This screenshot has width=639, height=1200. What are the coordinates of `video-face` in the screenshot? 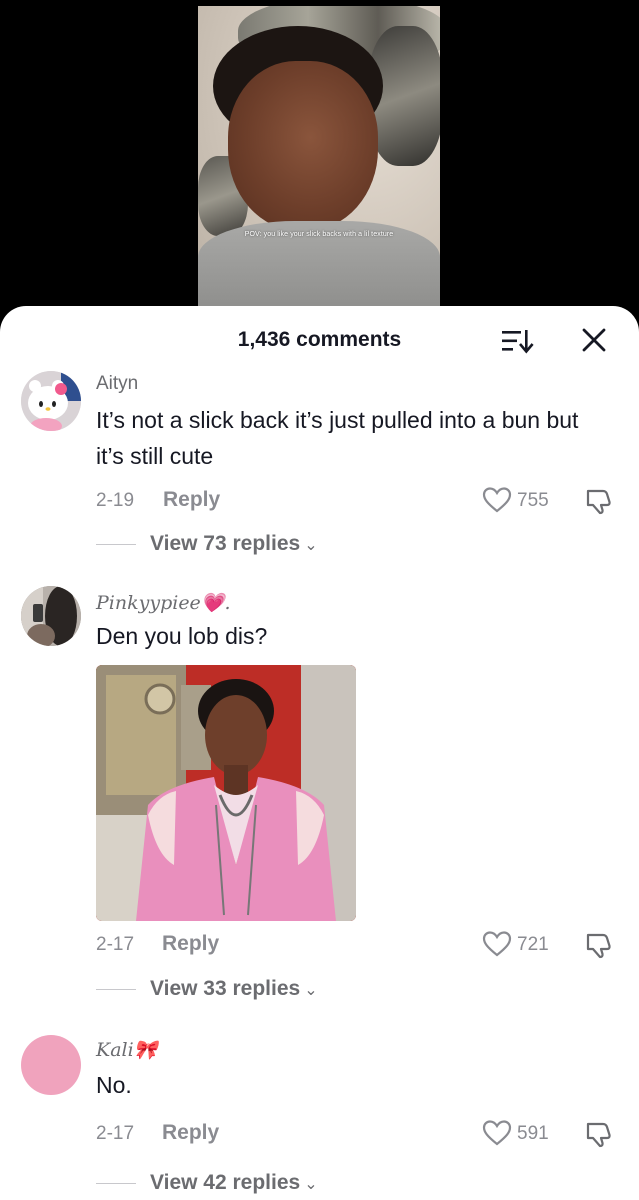 It's located at (303, 146).